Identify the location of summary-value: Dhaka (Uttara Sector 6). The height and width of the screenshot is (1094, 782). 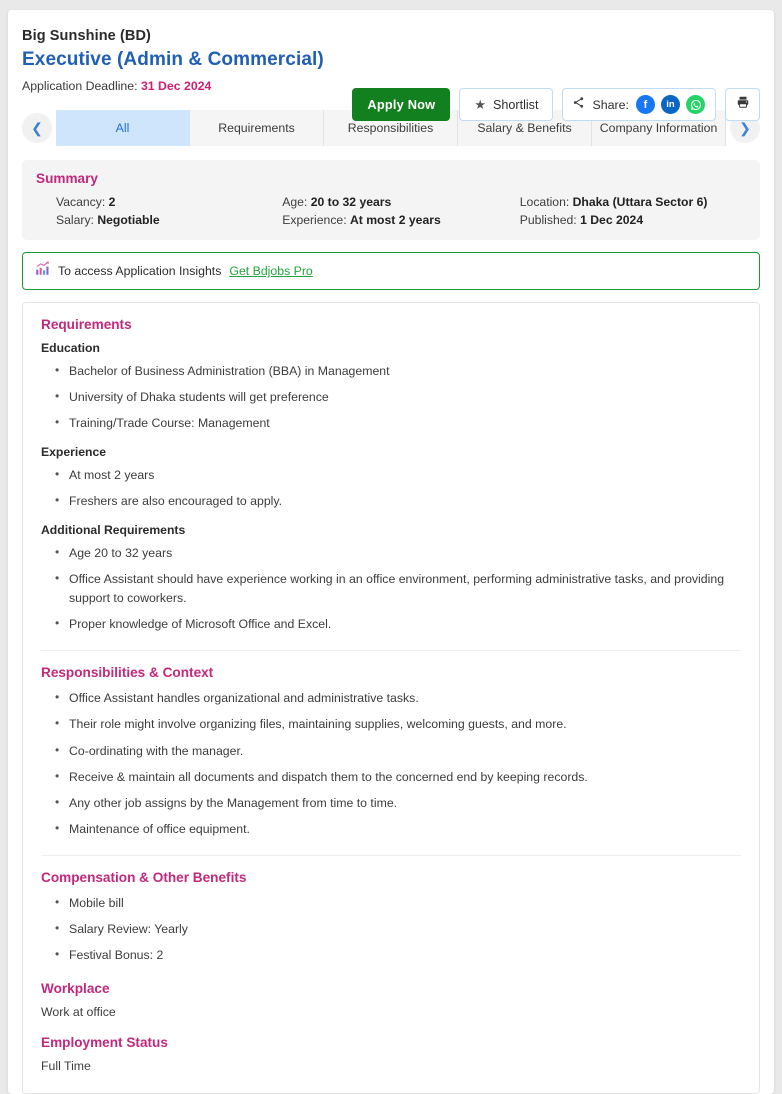
(640, 202).